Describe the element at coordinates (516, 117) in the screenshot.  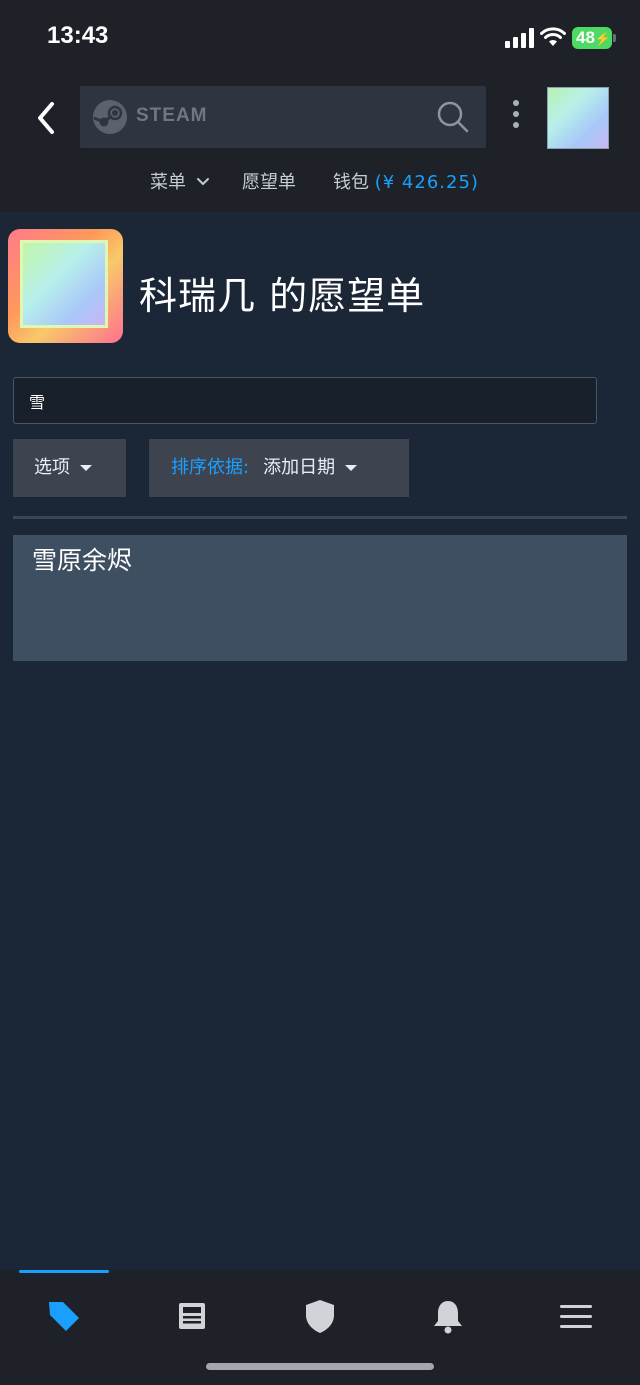
I see `kebab-menu-icon` at that location.